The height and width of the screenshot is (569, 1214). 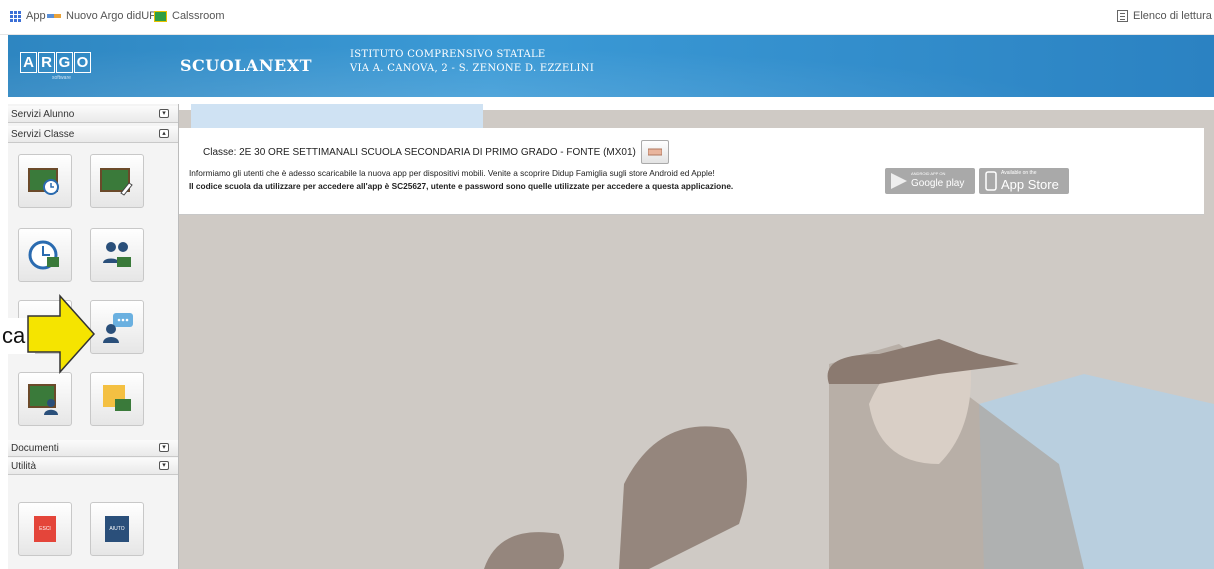 I want to click on sticky-note-icon, so click(x=117, y=398).